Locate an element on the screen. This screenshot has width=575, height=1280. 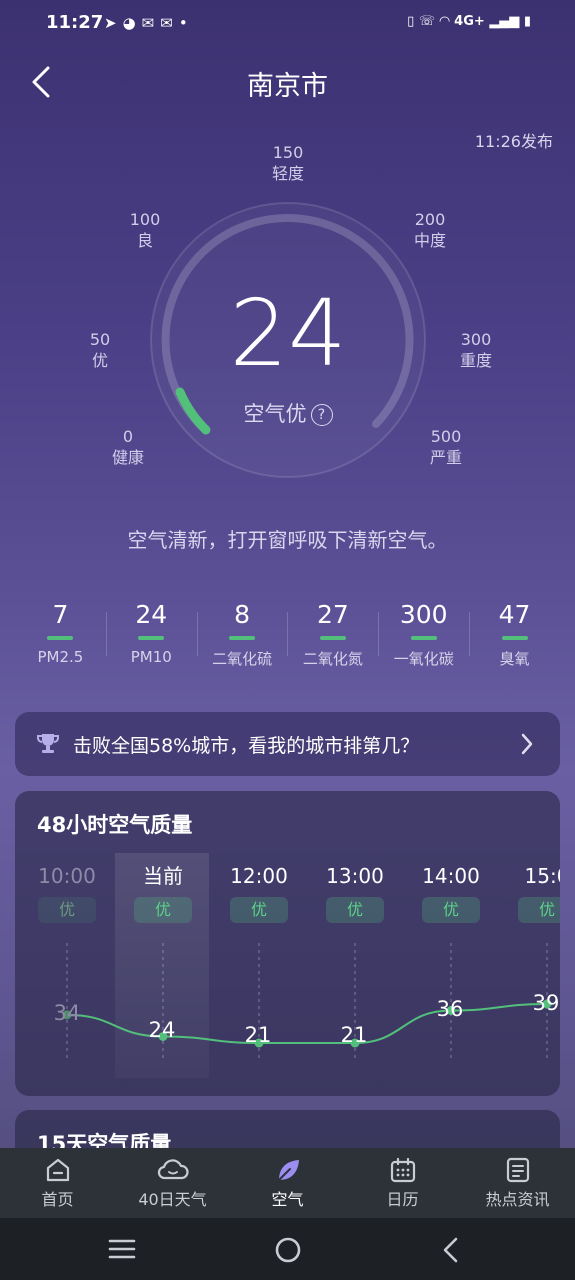
tab-news: 热点资讯 is located at coordinates (517, 1183).